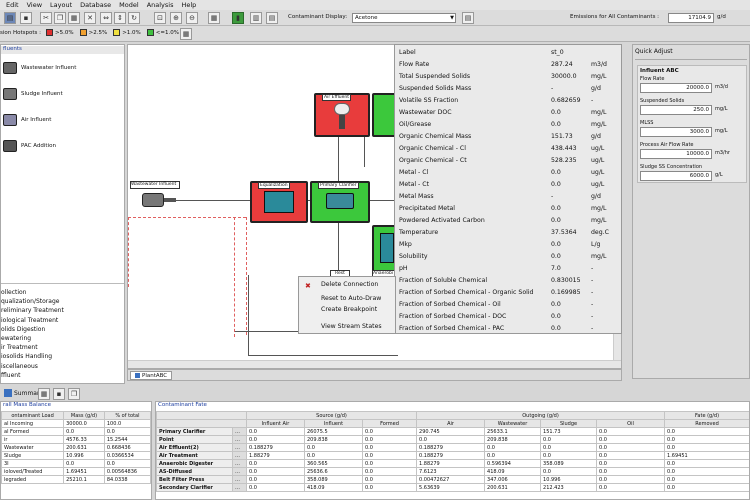 This screenshot has width=750, height=500. I want to click on quick-adjust-label: Sludge SS Concentration, so click(671, 167).